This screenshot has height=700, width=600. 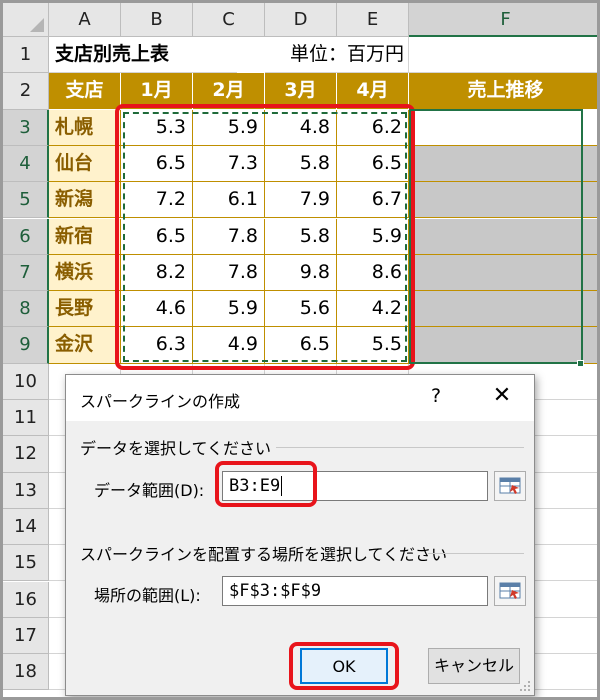 I want to click on fill-handle, so click(x=580, y=363).